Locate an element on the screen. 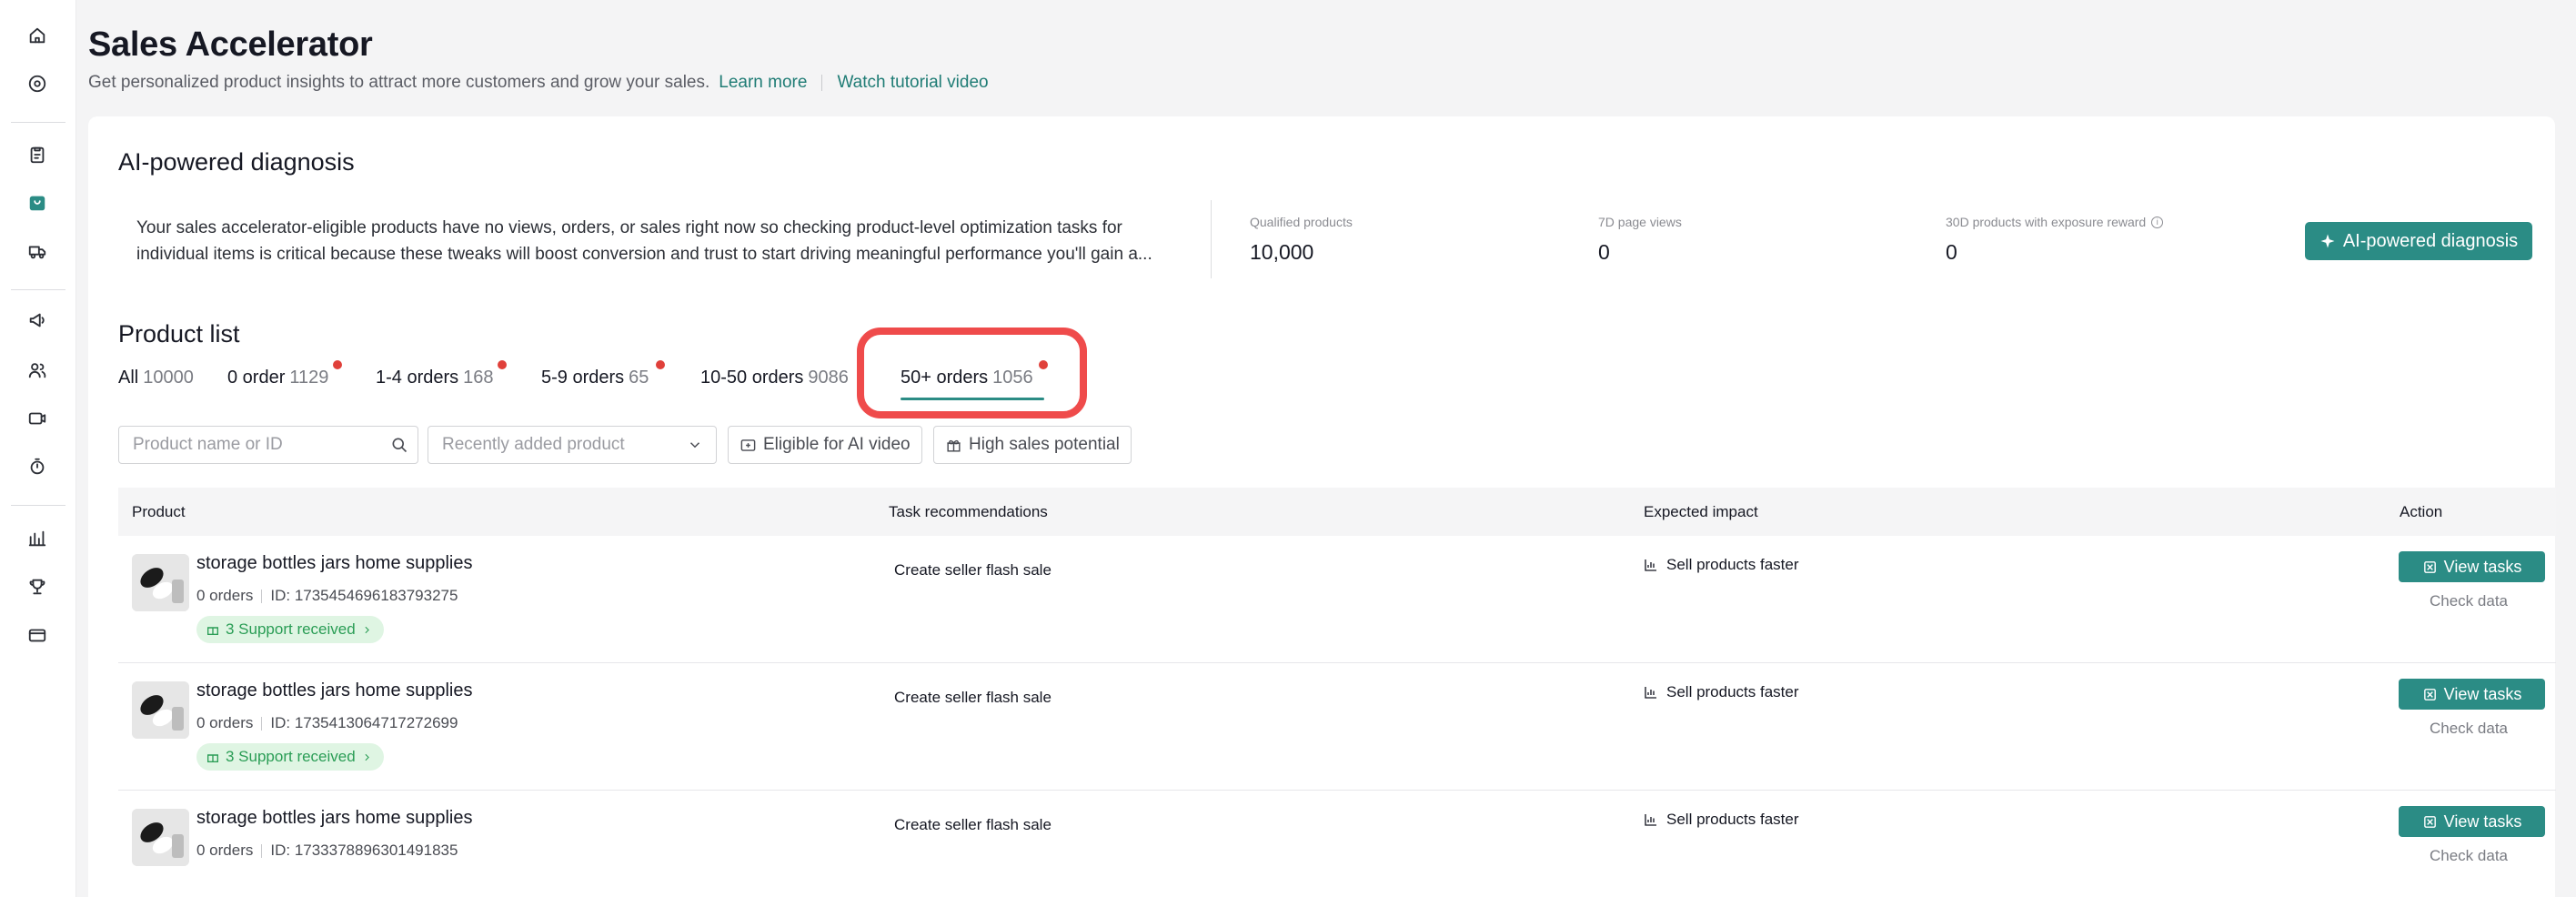 The width and height of the screenshot is (2576, 897). tab-label: 10-50 orders is located at coordinates (752, 378).